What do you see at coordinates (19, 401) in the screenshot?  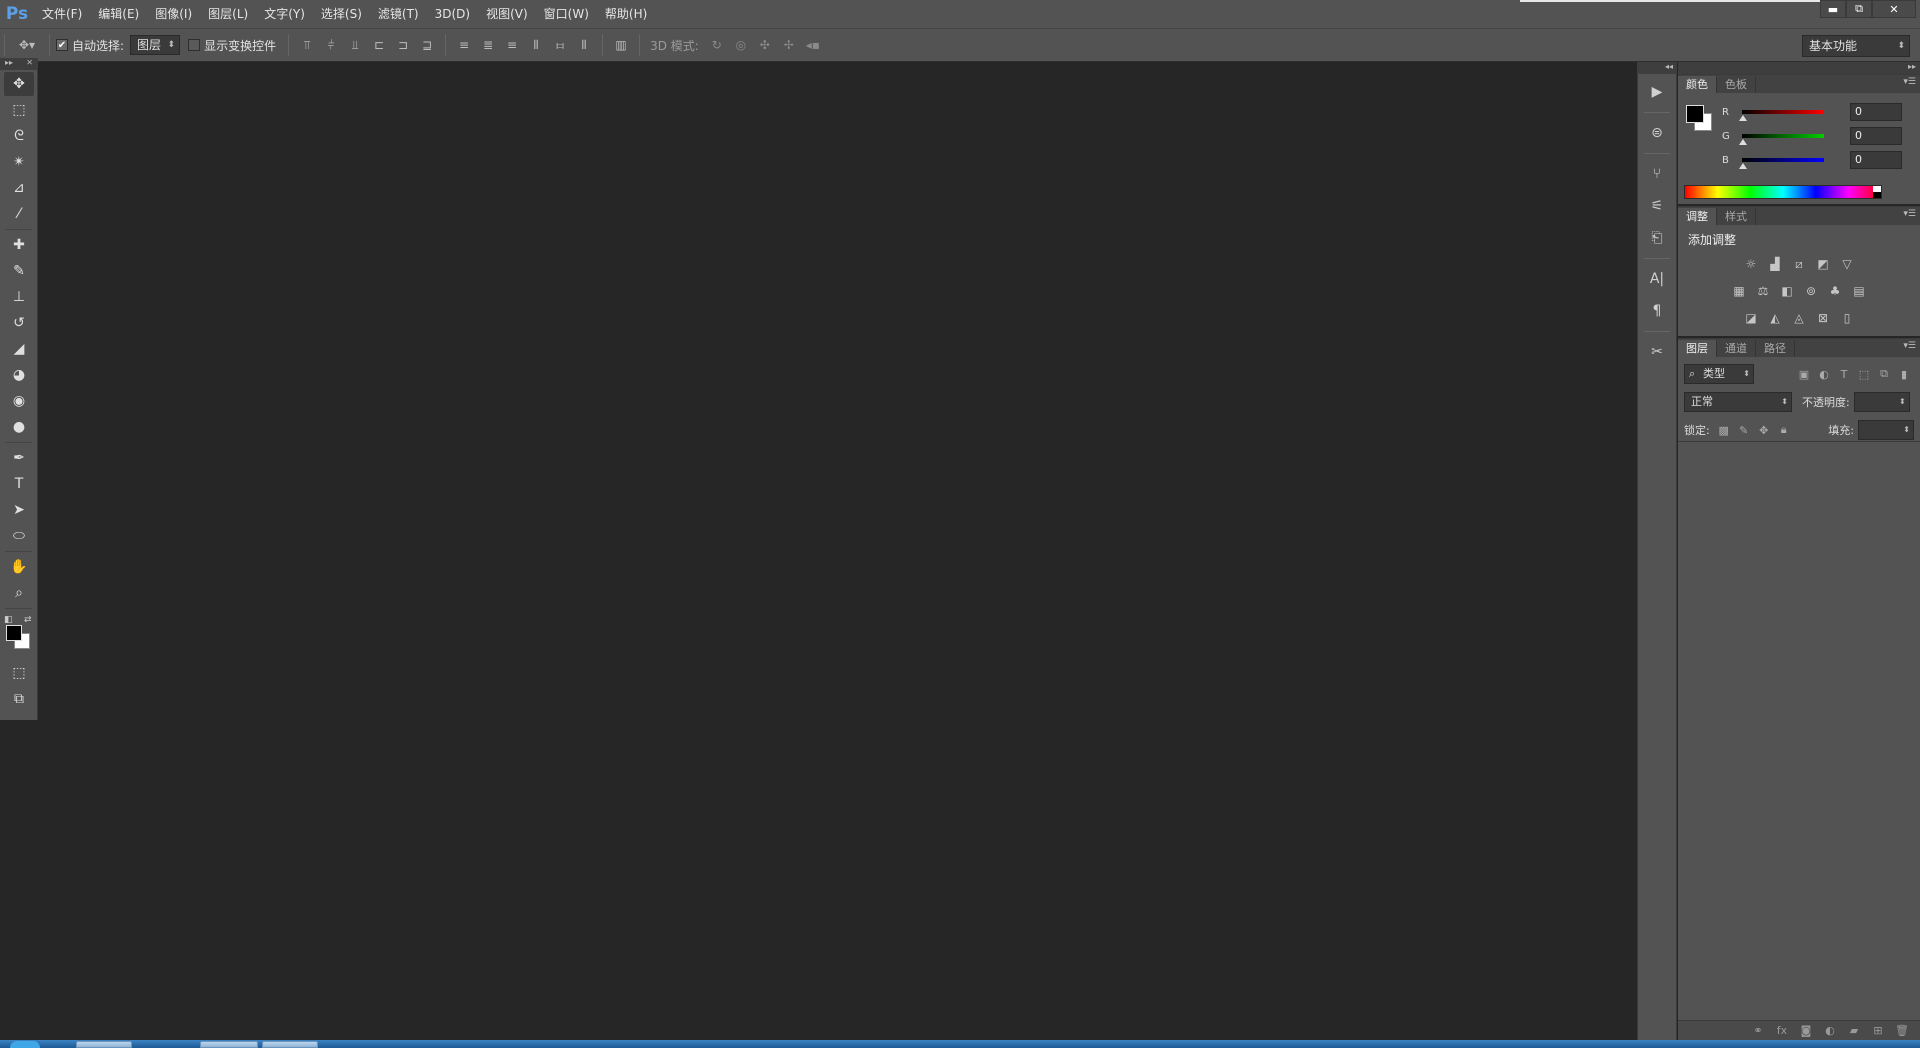 I see `blur-tool: ◉` at bounding box center [19, 401].